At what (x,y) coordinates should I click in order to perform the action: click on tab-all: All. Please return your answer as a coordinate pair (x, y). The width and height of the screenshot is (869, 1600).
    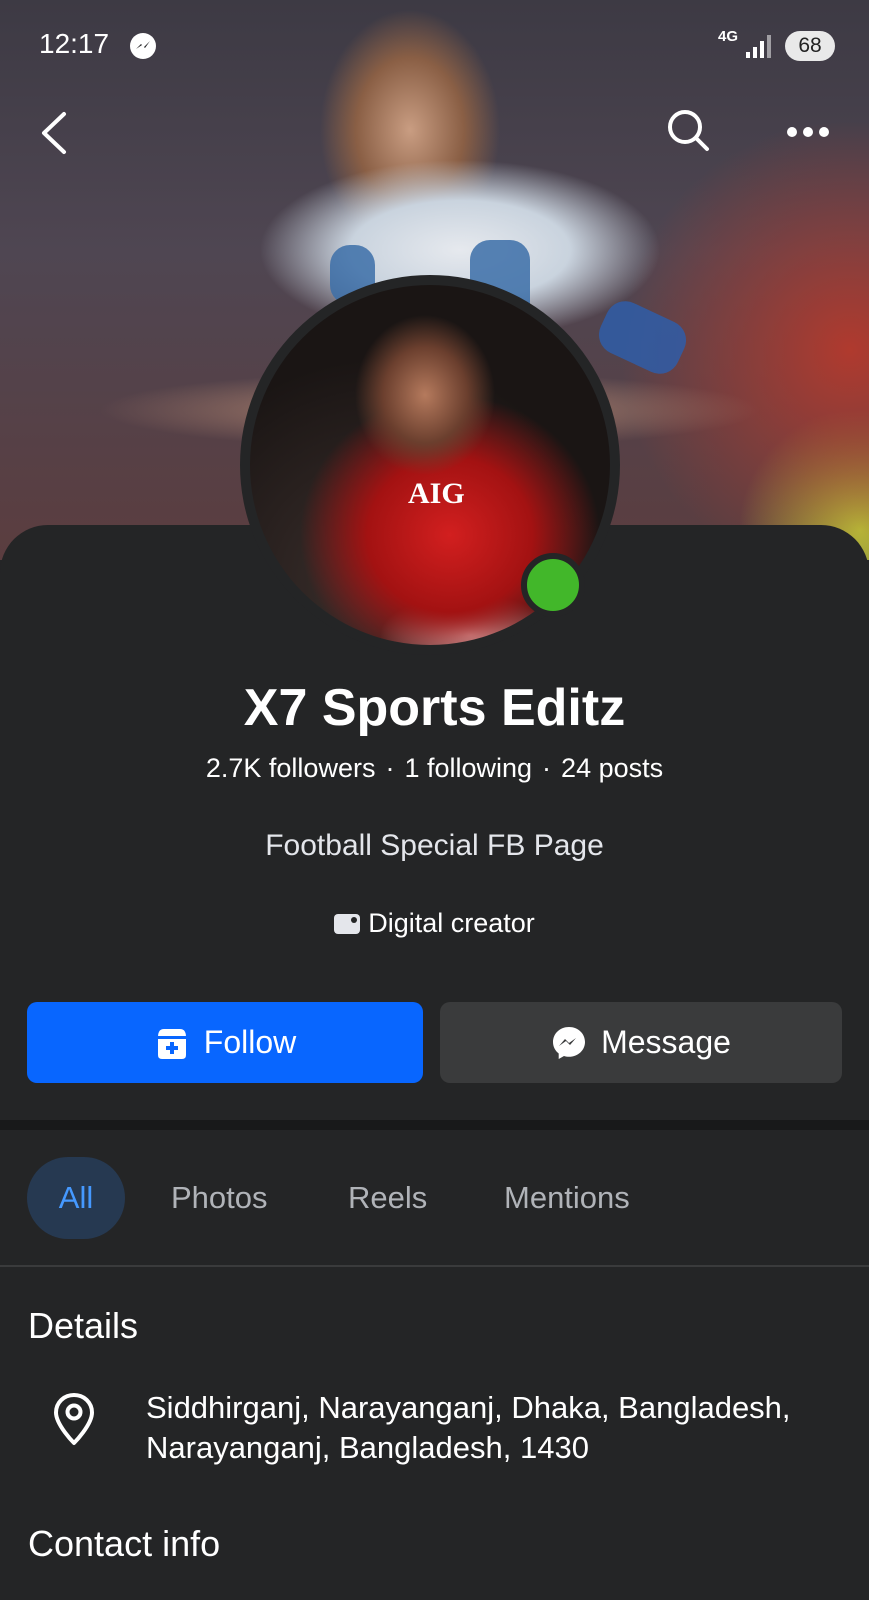
    Looking at the image, I should click on (76, 1198).